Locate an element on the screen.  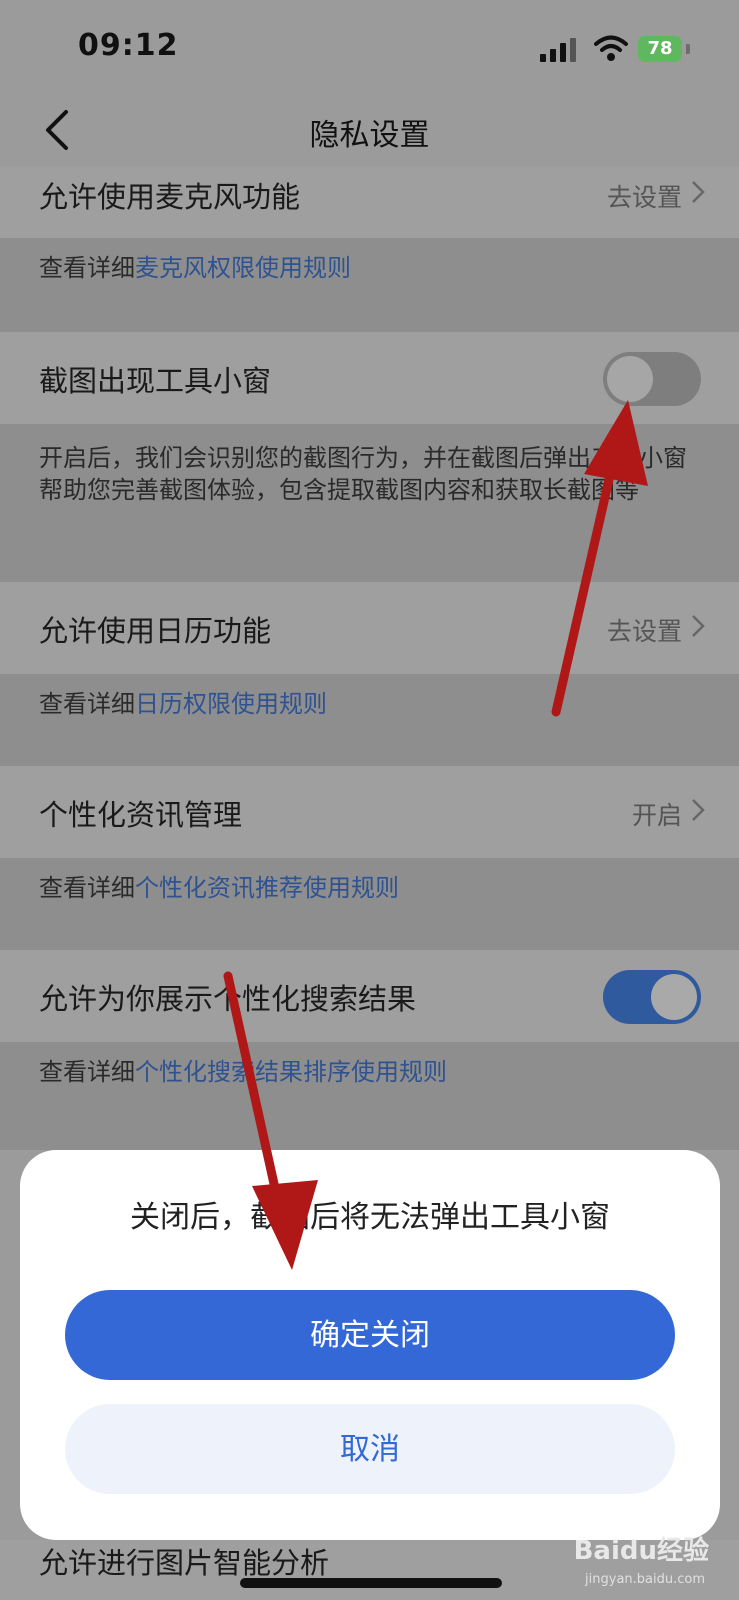
cancel-button: 取消 is located at coordinates (370, 1449).